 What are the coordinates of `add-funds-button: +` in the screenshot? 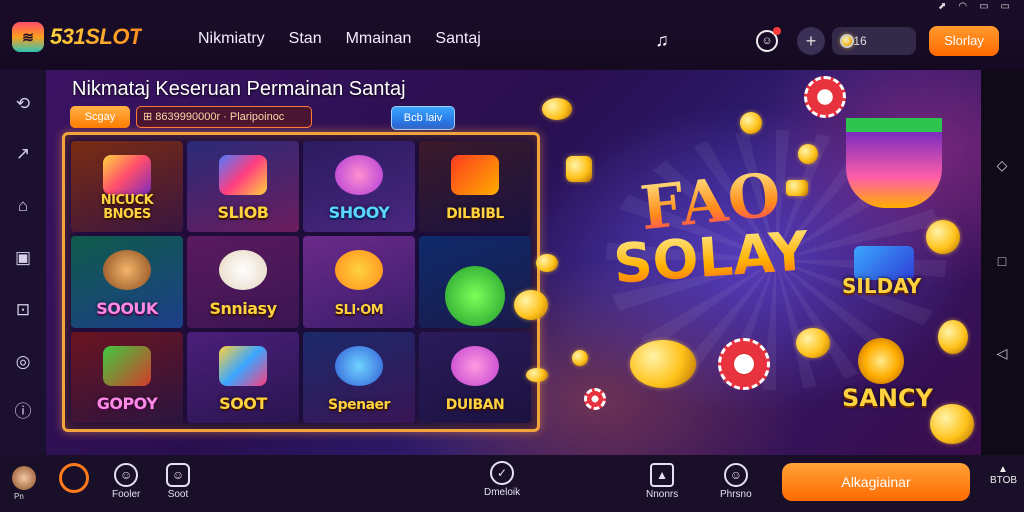 It's located at (811, 41).